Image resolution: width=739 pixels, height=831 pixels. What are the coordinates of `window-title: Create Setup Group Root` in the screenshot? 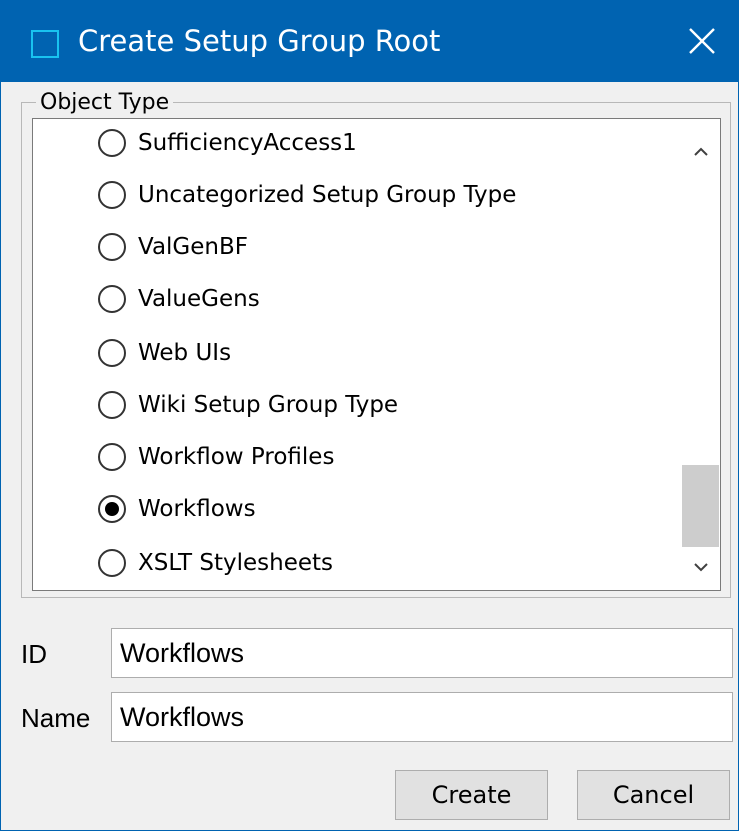 It's located at (259, 41).